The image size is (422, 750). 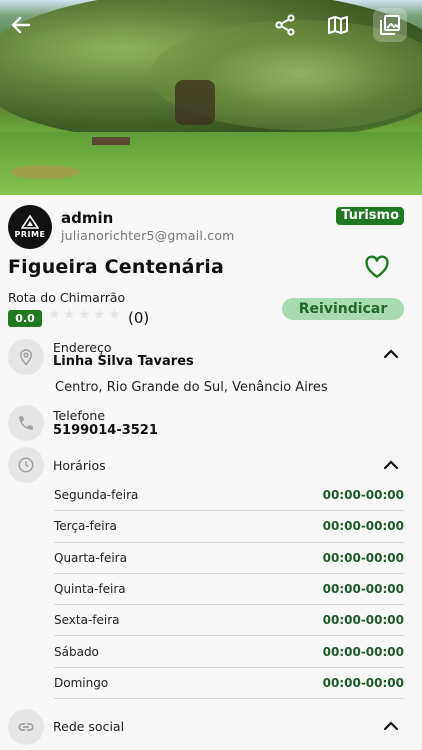 I want to click on bench, so click(x=111, y=141).